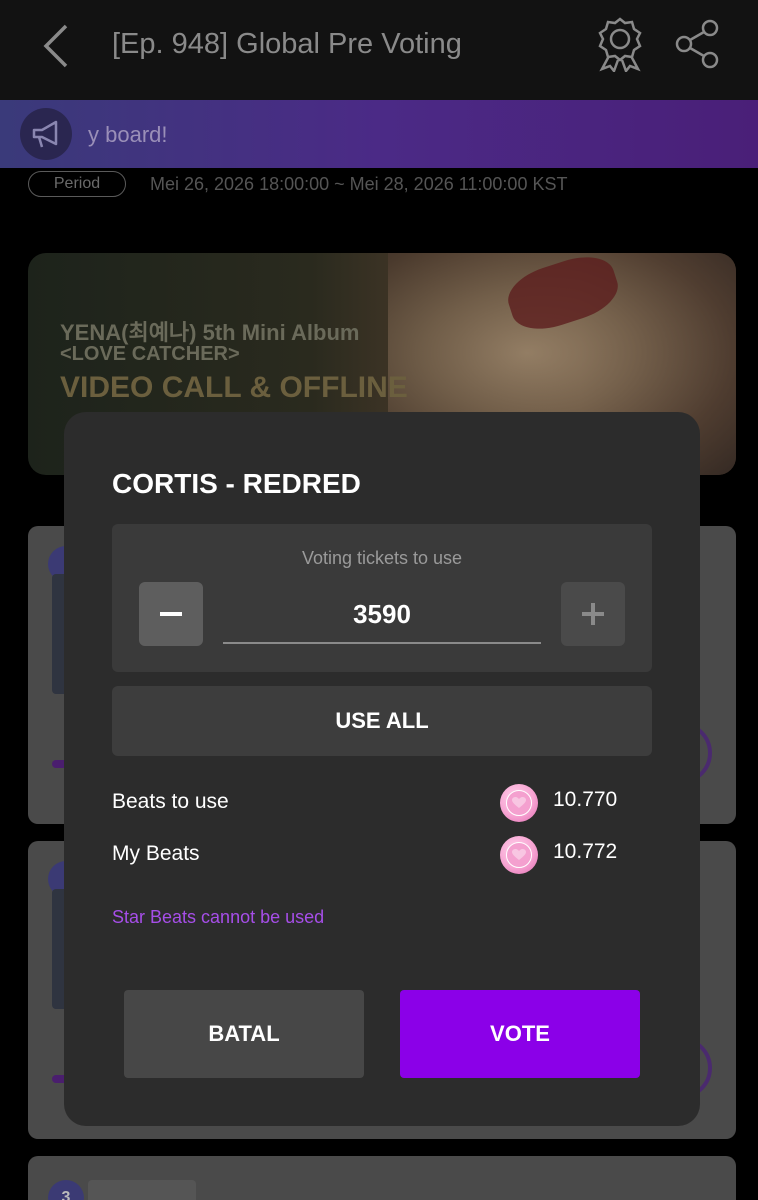 Image resolution: width=758 pixels, height=1200 pixels. Describe the element at coordinates (77, 184) in the screenshot. I see `period-badge: Period` at that location.